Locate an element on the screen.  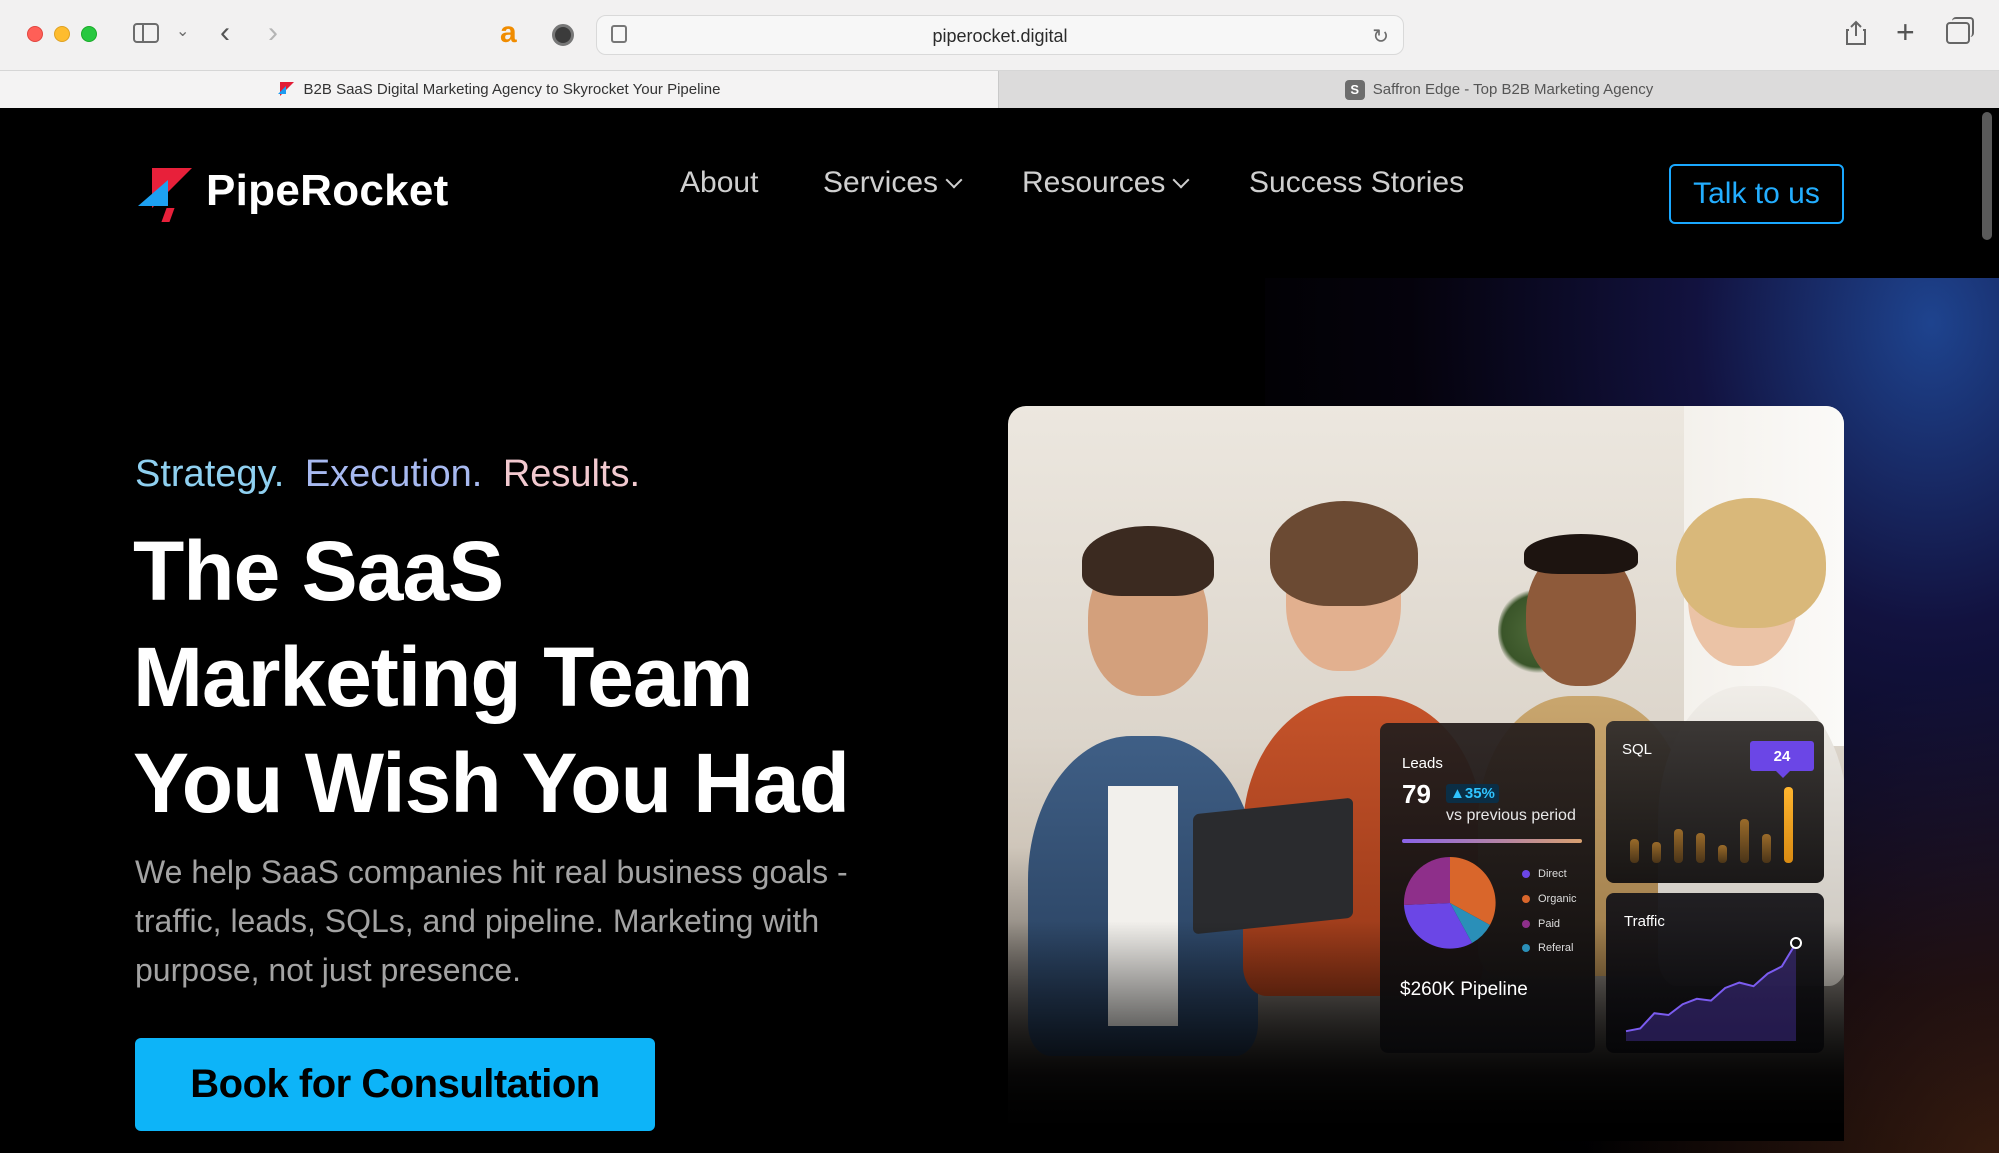
book-consultation-button: Book for Consultation is located at coordinates (395, 1084).